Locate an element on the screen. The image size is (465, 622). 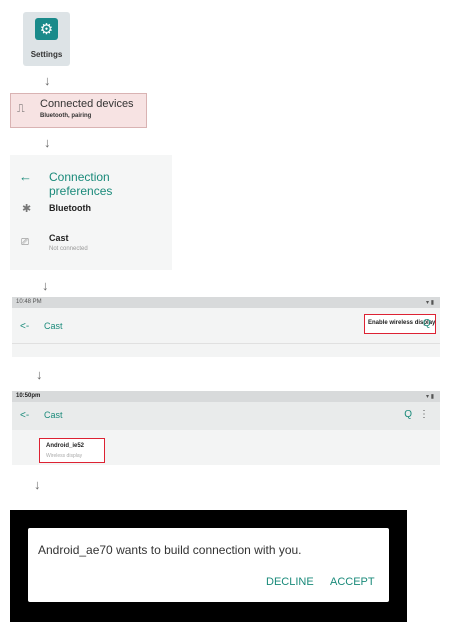
app-bar: <- Cast Q ⋮ is located at coordinates (226, 416).